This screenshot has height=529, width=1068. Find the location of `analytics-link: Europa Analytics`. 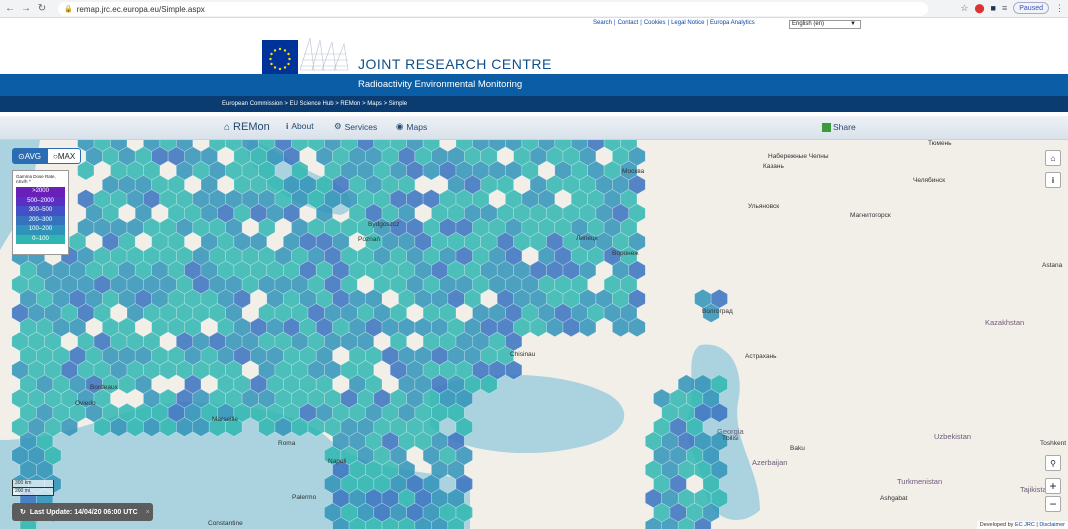

analytics-link: Europa Analytics is located at coordinates (732, 23).